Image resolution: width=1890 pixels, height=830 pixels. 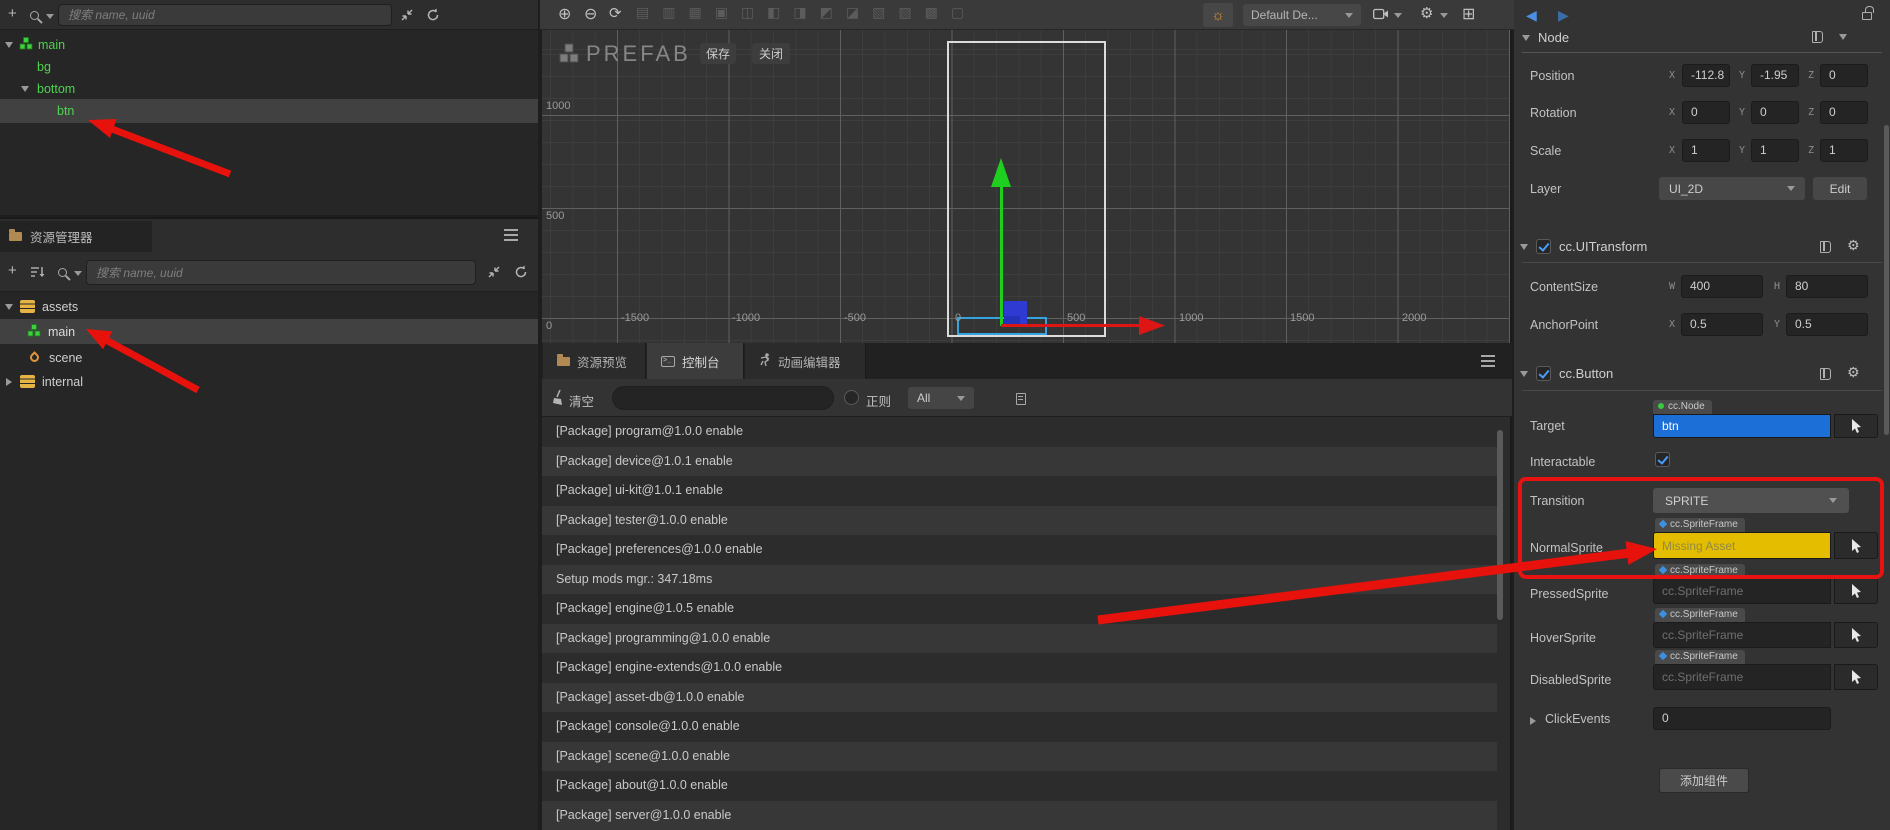 I want to click on align-tool-icon: ▦, so click(x=694, y=12).